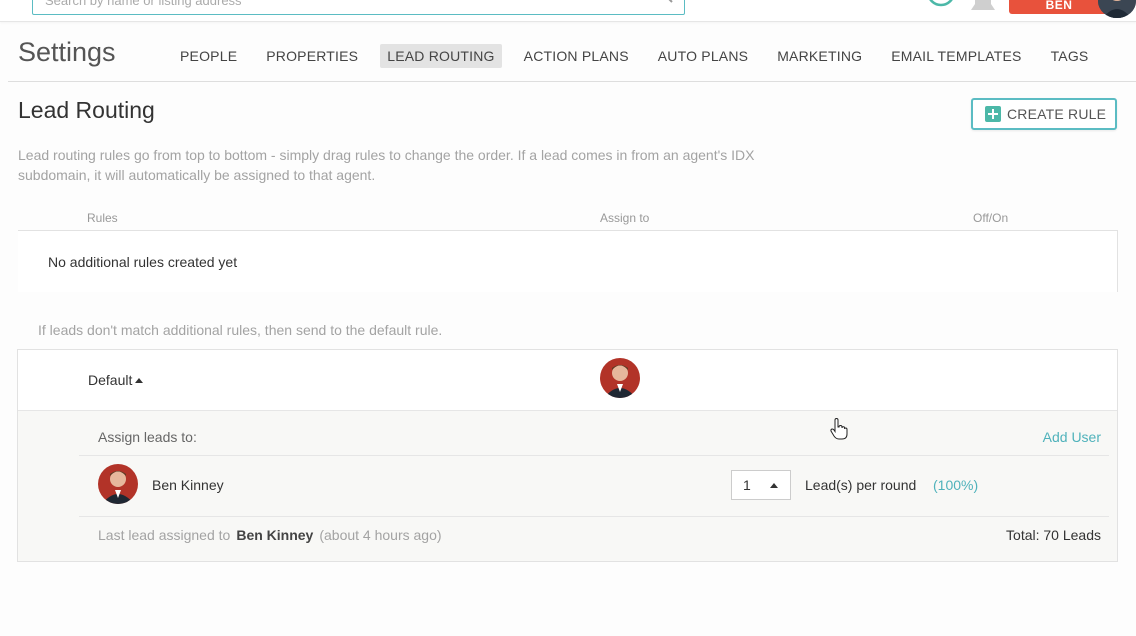 The width and height of the screenshot is (1136, 636). Describe the element at coordinates (102, 218) in the screenshot. I see `column-header-rules: Rules` at that location.